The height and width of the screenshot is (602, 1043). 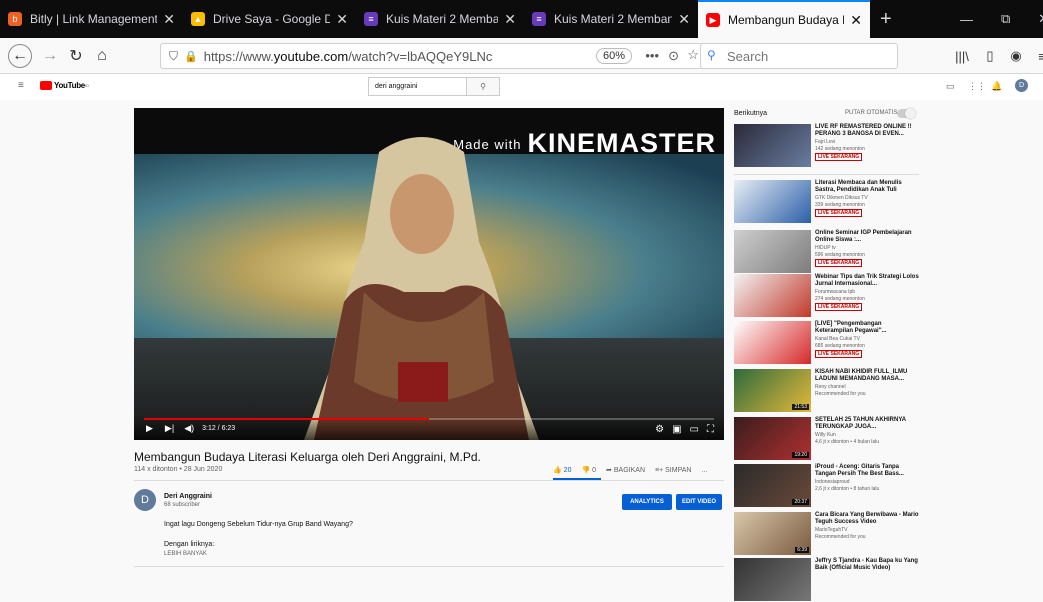 What do you see at coordinates (699, 502) in the screenshot?
I see `edit-video-button: EDIT VIDEO` at bounding box center [699, 502].